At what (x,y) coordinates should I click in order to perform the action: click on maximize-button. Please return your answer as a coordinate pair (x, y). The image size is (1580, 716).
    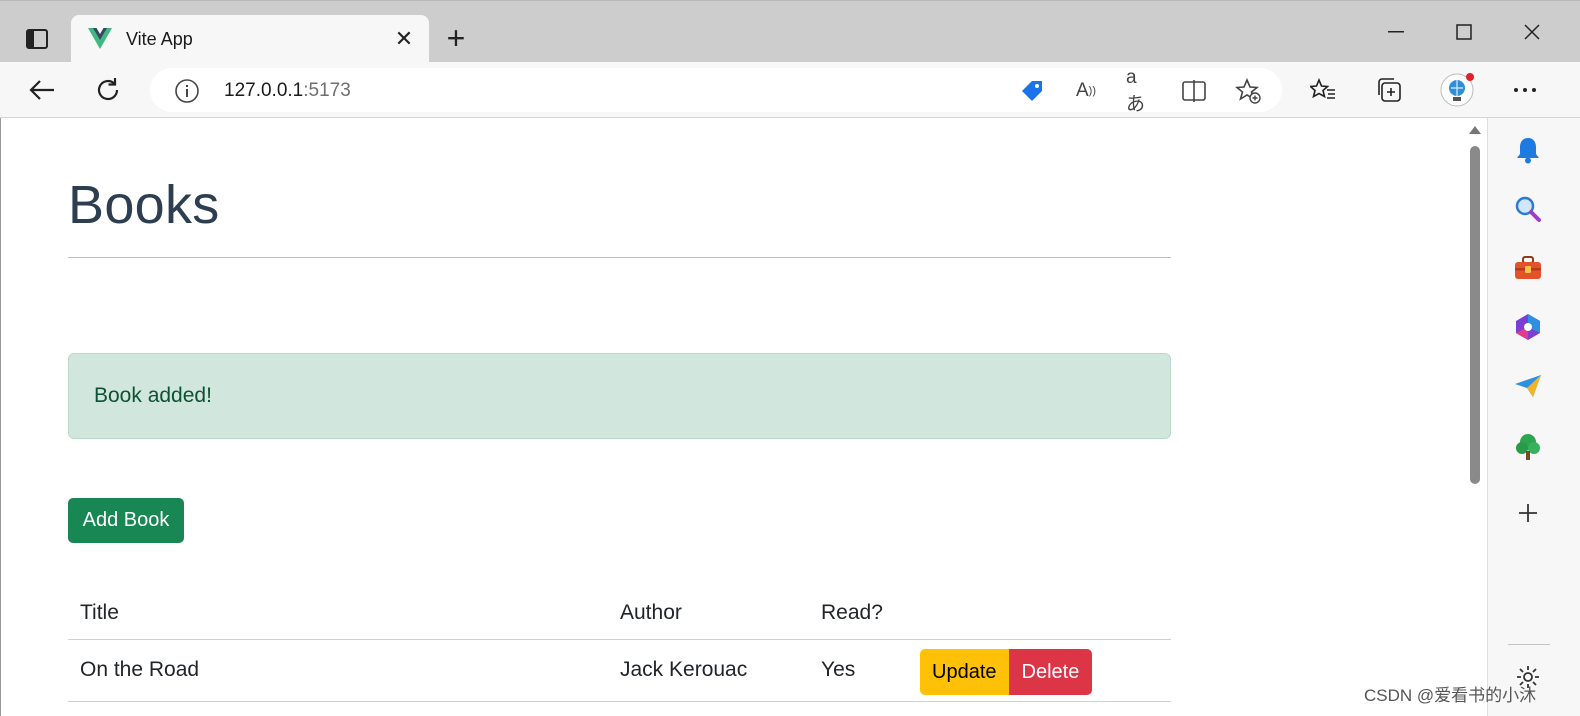
    Looking at the image, I should click on (1464, 32).